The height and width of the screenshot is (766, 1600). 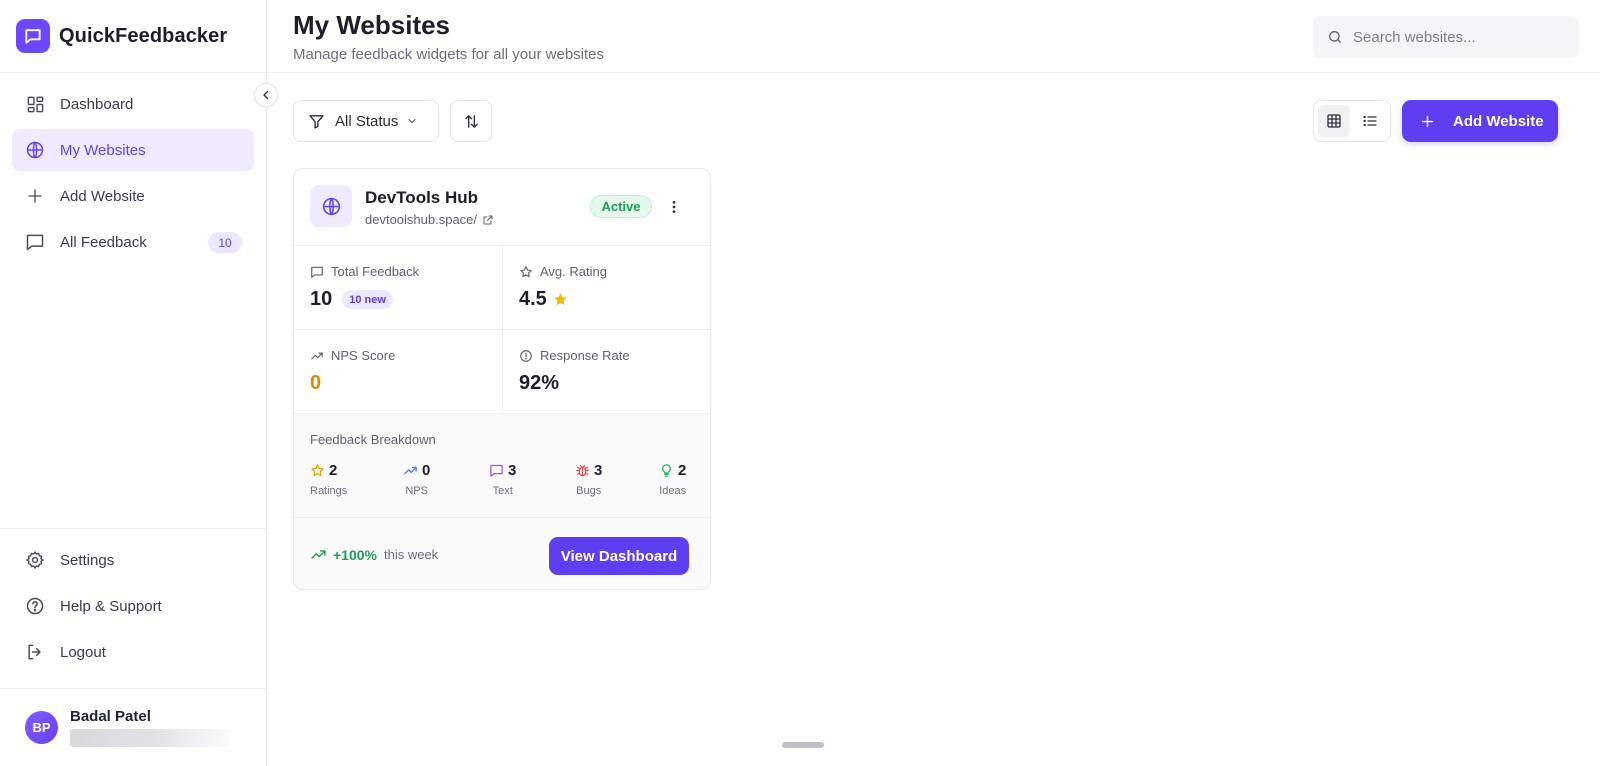 I want to click on status-badge: Active, so click(x=621, y=206).